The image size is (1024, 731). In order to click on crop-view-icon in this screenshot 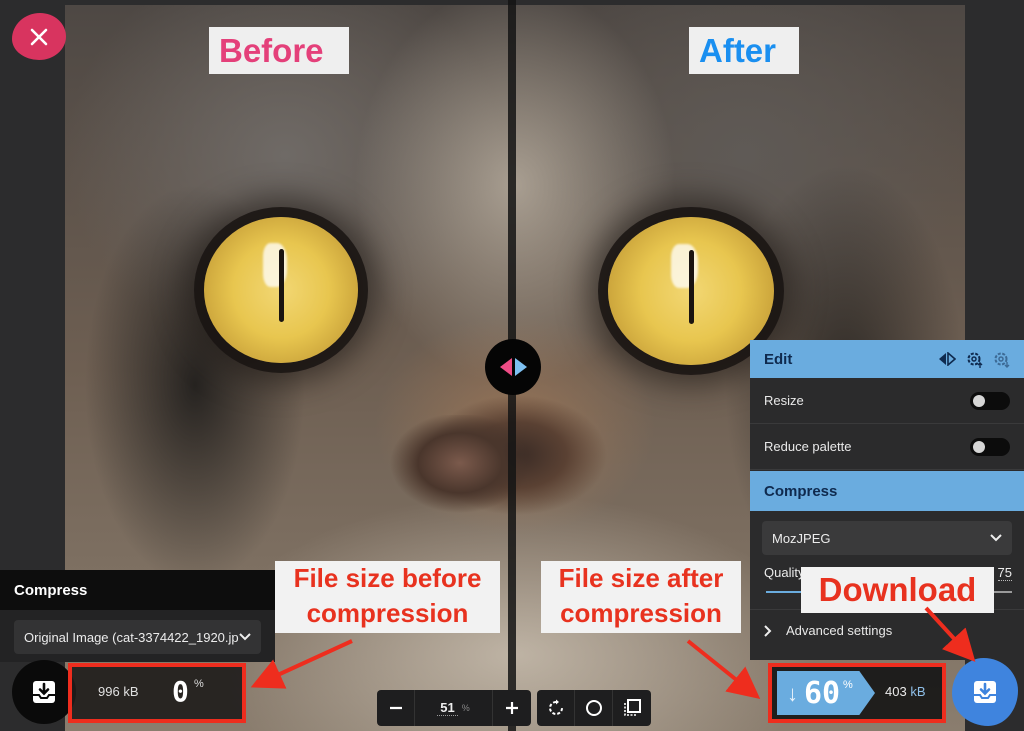, I will do `click(632, 707)`.